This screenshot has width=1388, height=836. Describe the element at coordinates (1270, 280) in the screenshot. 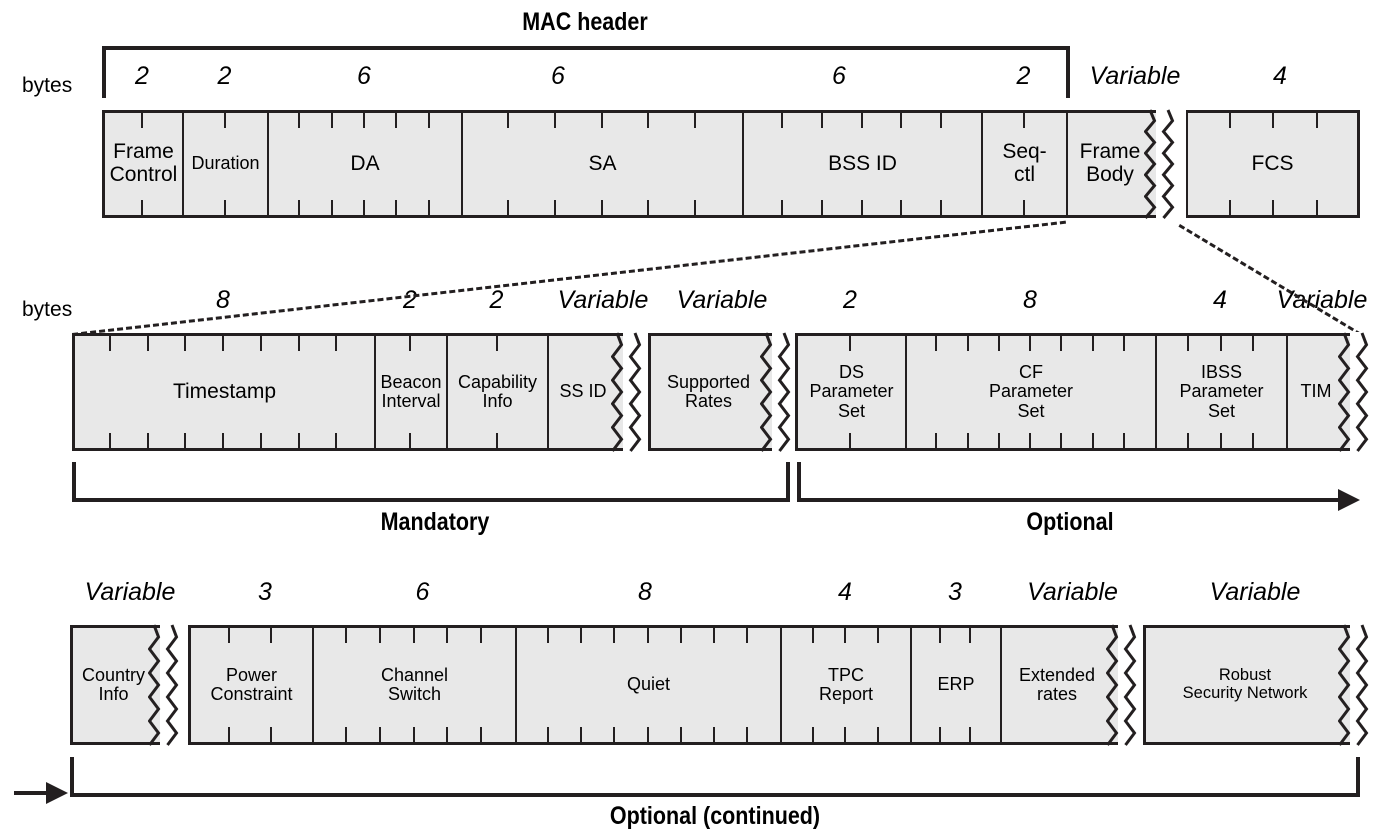

I see `connector-dashed-right` at that location.